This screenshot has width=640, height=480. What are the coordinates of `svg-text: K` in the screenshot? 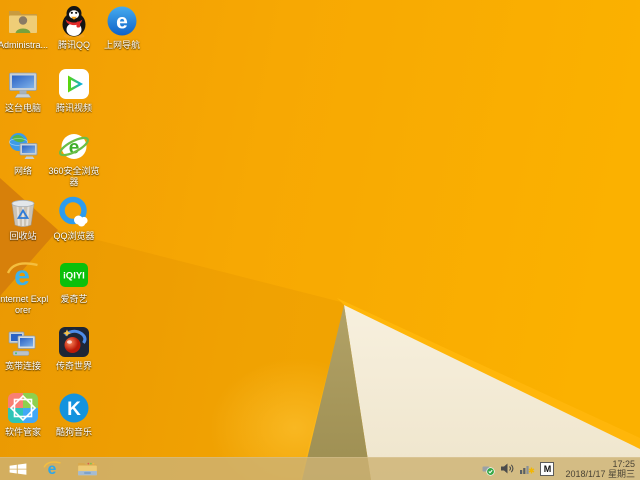 It's located at (74, 409).